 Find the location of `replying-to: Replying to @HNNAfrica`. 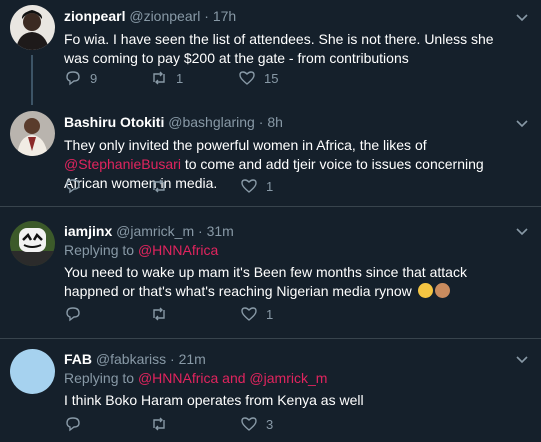

replying-to: Replying to @HNNAfrica is located at coordinates (287, 250).